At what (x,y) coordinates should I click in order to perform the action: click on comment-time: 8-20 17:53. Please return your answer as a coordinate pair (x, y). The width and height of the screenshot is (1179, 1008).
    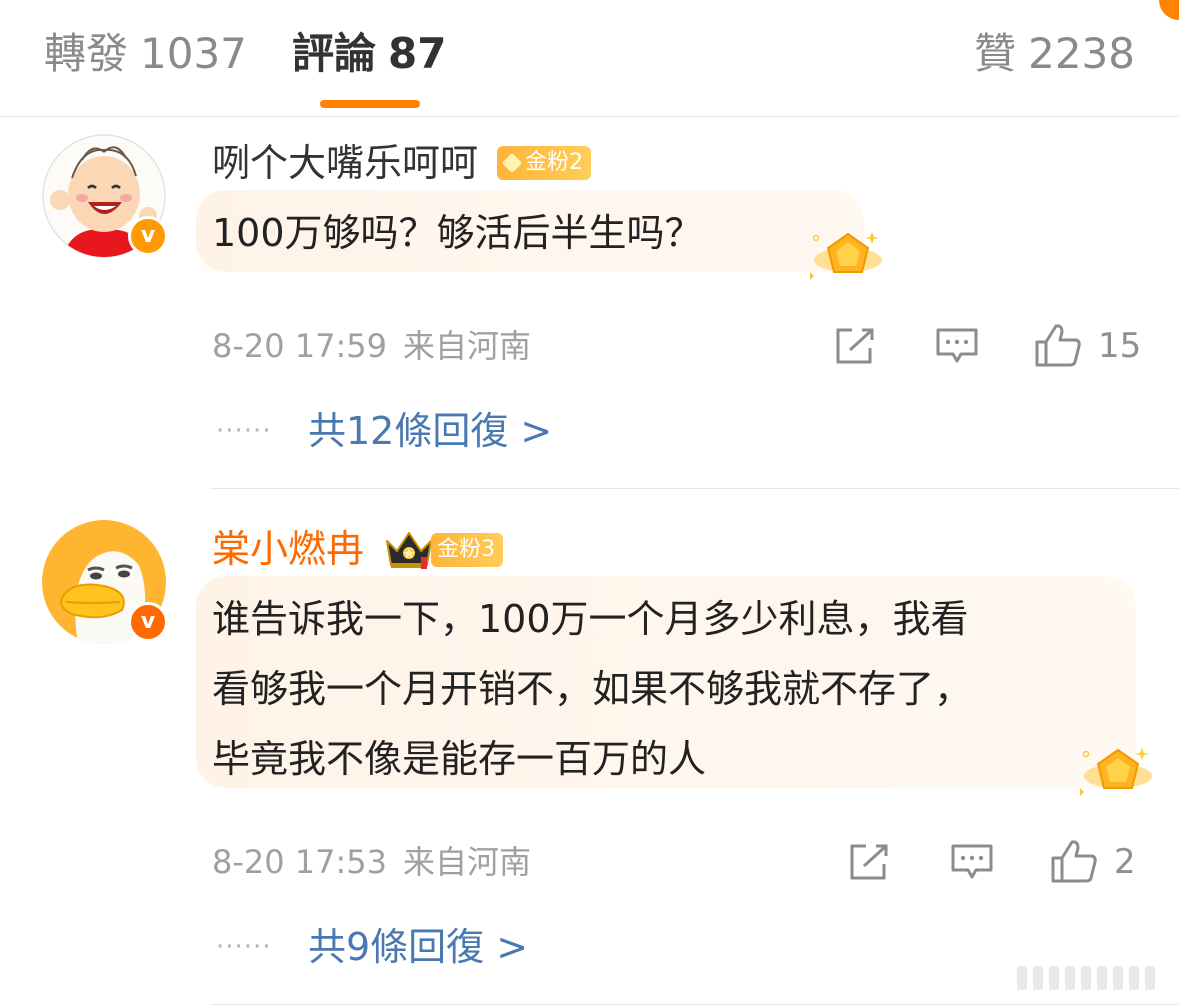
    Looking at the image, I should click on (300, 862).